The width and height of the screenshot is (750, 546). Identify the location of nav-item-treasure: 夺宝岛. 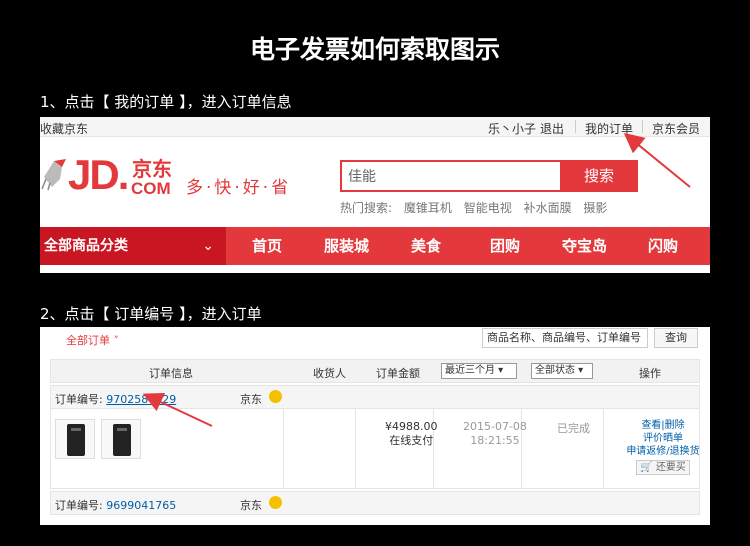
(584, 246).